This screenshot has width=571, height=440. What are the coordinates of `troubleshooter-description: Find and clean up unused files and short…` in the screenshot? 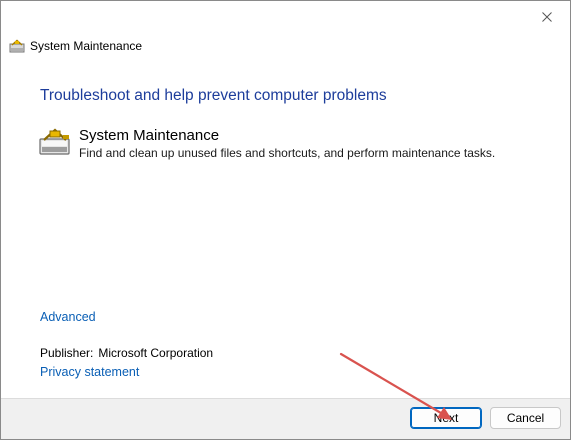 It's located at (287, 153).